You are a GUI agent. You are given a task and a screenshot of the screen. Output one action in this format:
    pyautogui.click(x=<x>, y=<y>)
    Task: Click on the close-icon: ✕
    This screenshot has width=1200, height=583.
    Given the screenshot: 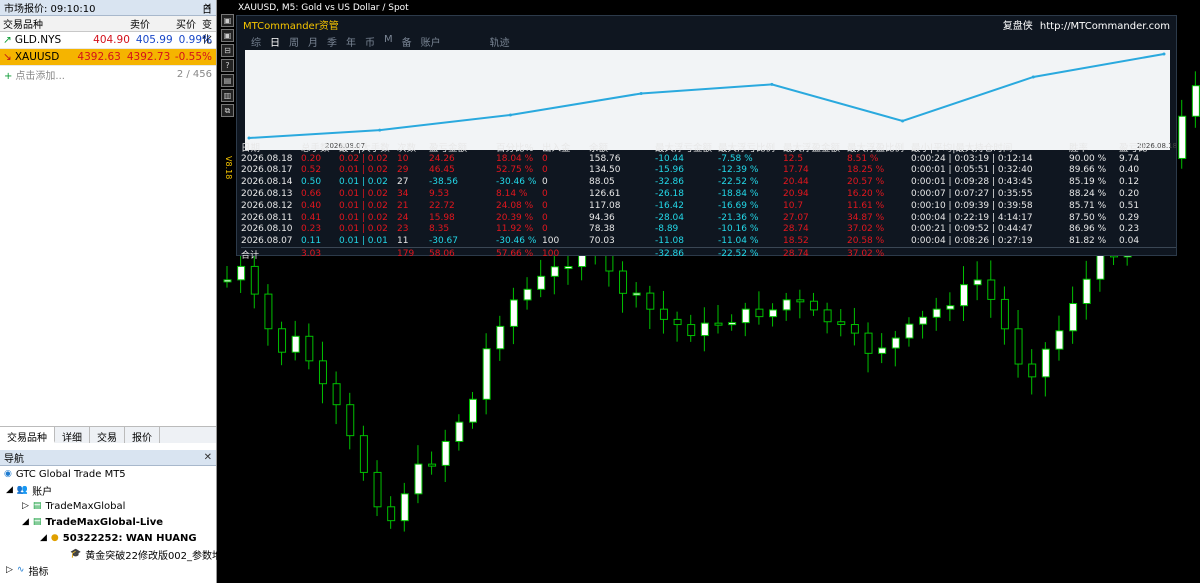 What is the action you would take?
    pyautogui.click(x=208, y=457)
    